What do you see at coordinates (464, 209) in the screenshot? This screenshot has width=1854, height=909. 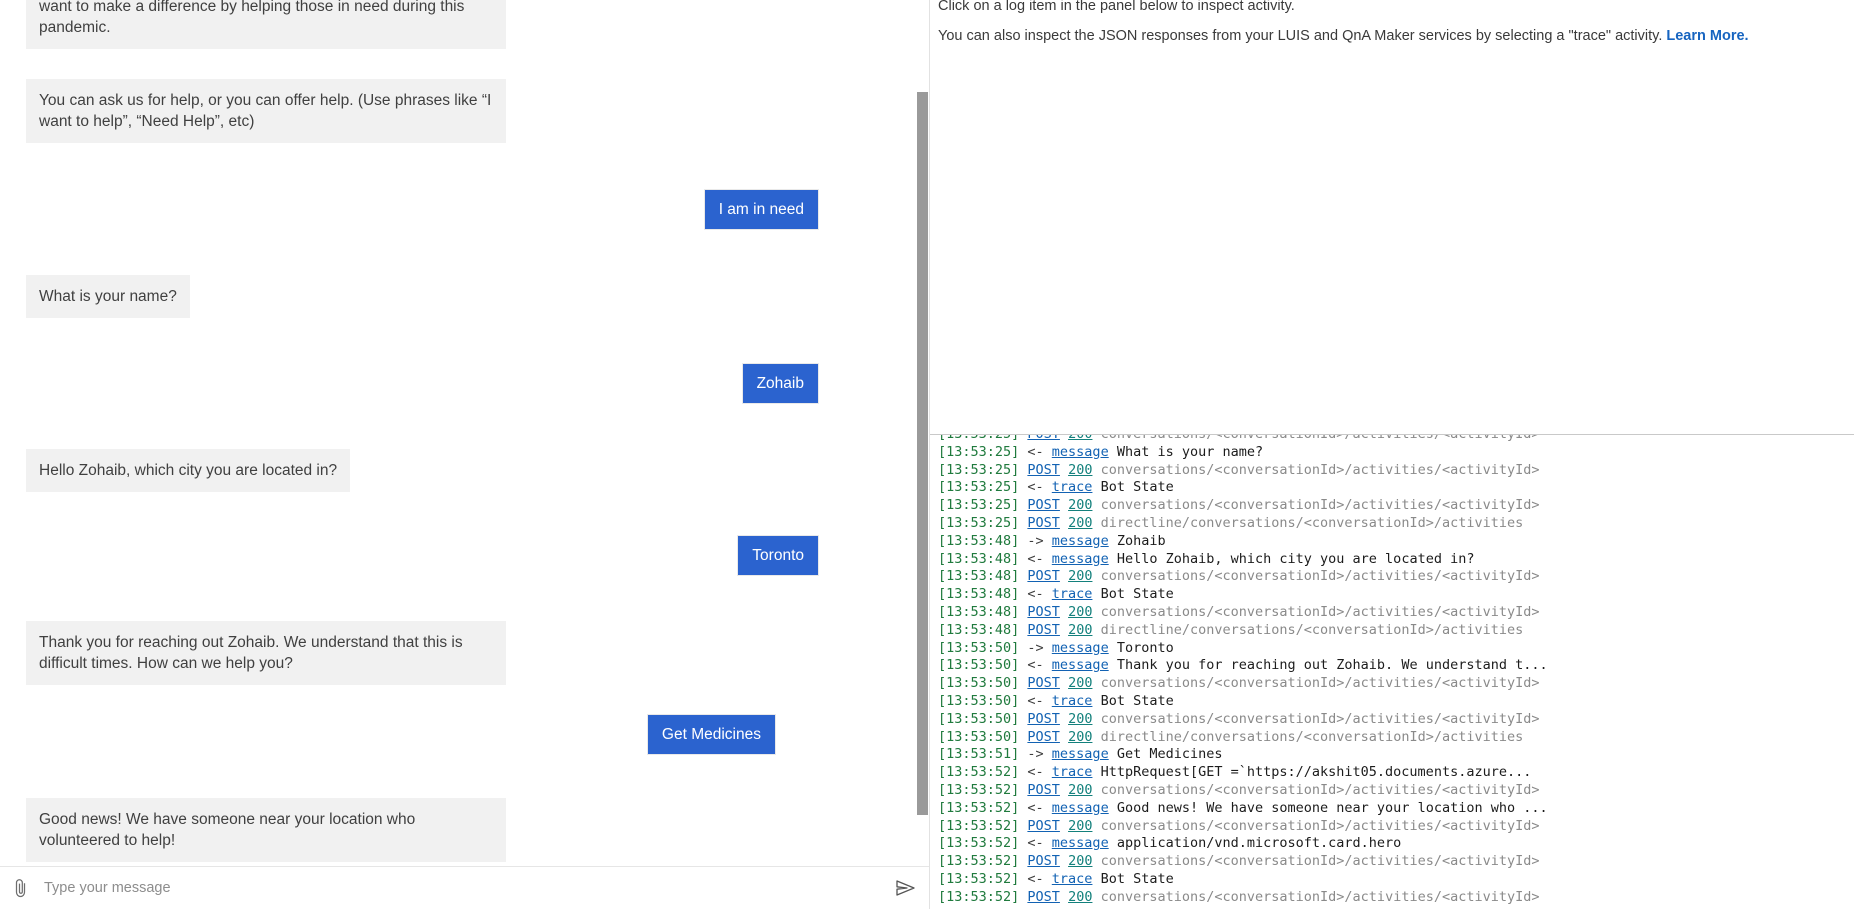 I see `chat-row-user: I am in need` at bounding box center [464, 209].